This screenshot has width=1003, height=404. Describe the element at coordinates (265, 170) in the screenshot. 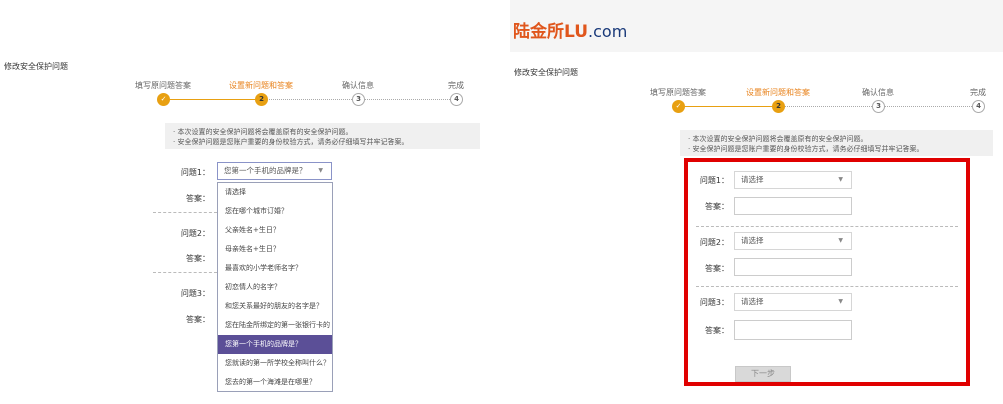

I see `question-1-value: 您第一个手机的品牌是？` at that location.